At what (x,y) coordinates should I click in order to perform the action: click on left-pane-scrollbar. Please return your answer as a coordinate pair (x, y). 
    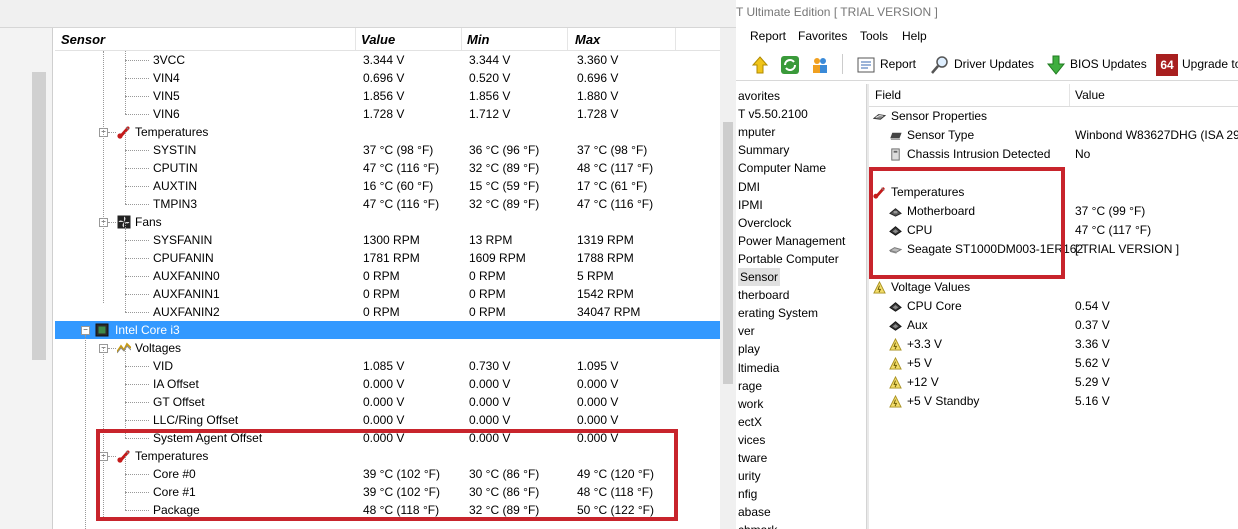
    Looking at the image, I should click on (39, 216).